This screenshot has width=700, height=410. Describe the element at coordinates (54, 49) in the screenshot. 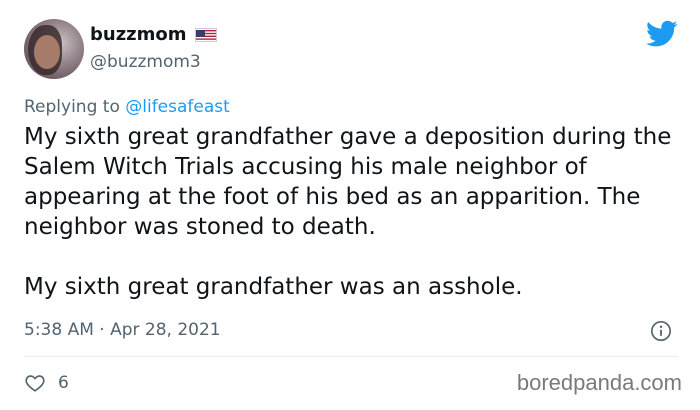

I see `avatar` at that location.